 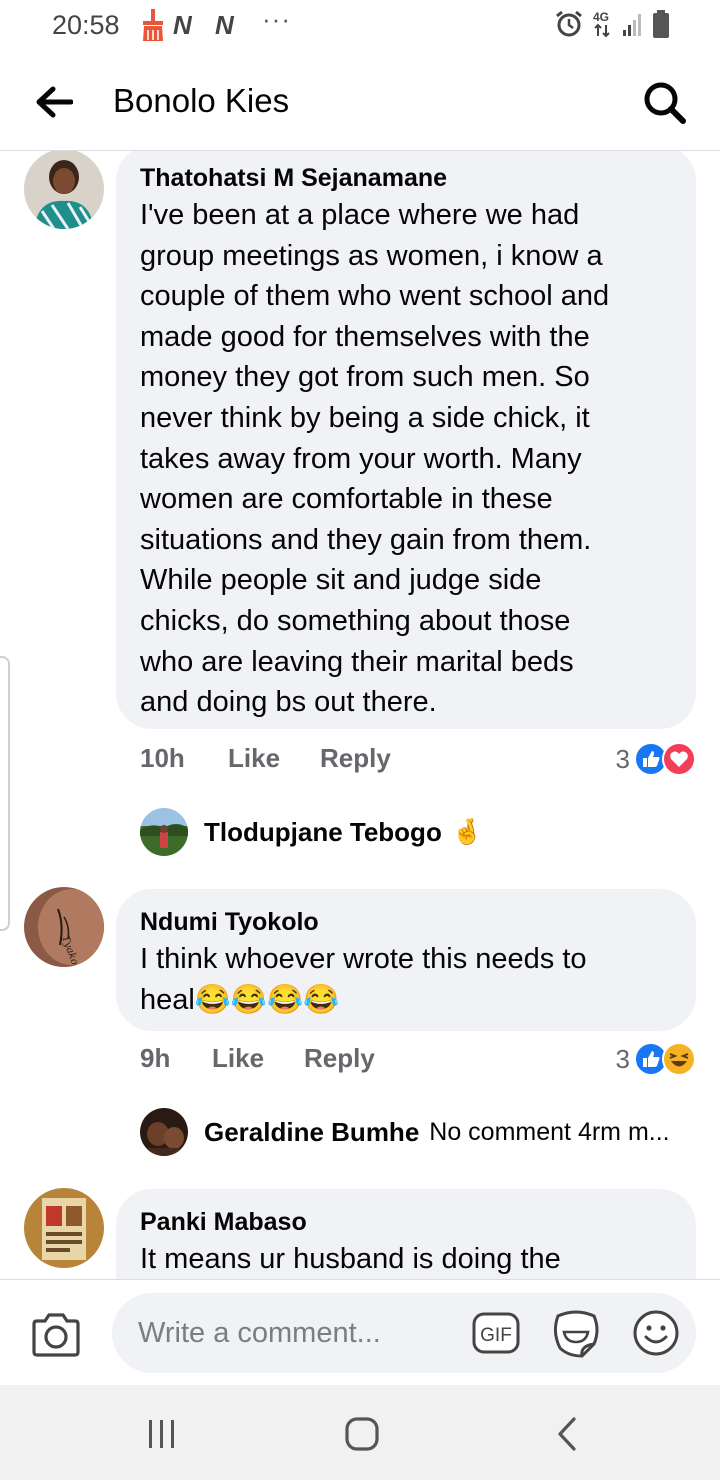 What do you see at coordinates (276, 19) in the screenshot?
I see `more-notifications-indicator: ···` at bounding box center [276, 19].